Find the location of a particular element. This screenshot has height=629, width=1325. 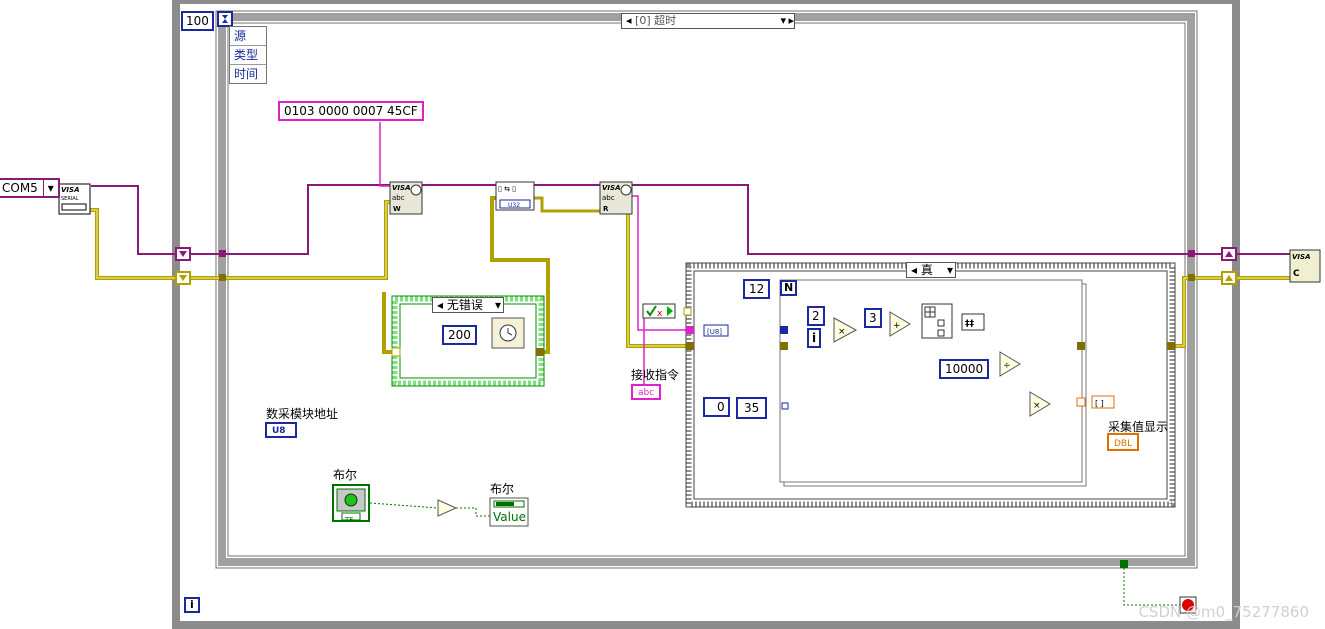

receive-cmd-label: 接收指令 is located at coordinates (655, 375).